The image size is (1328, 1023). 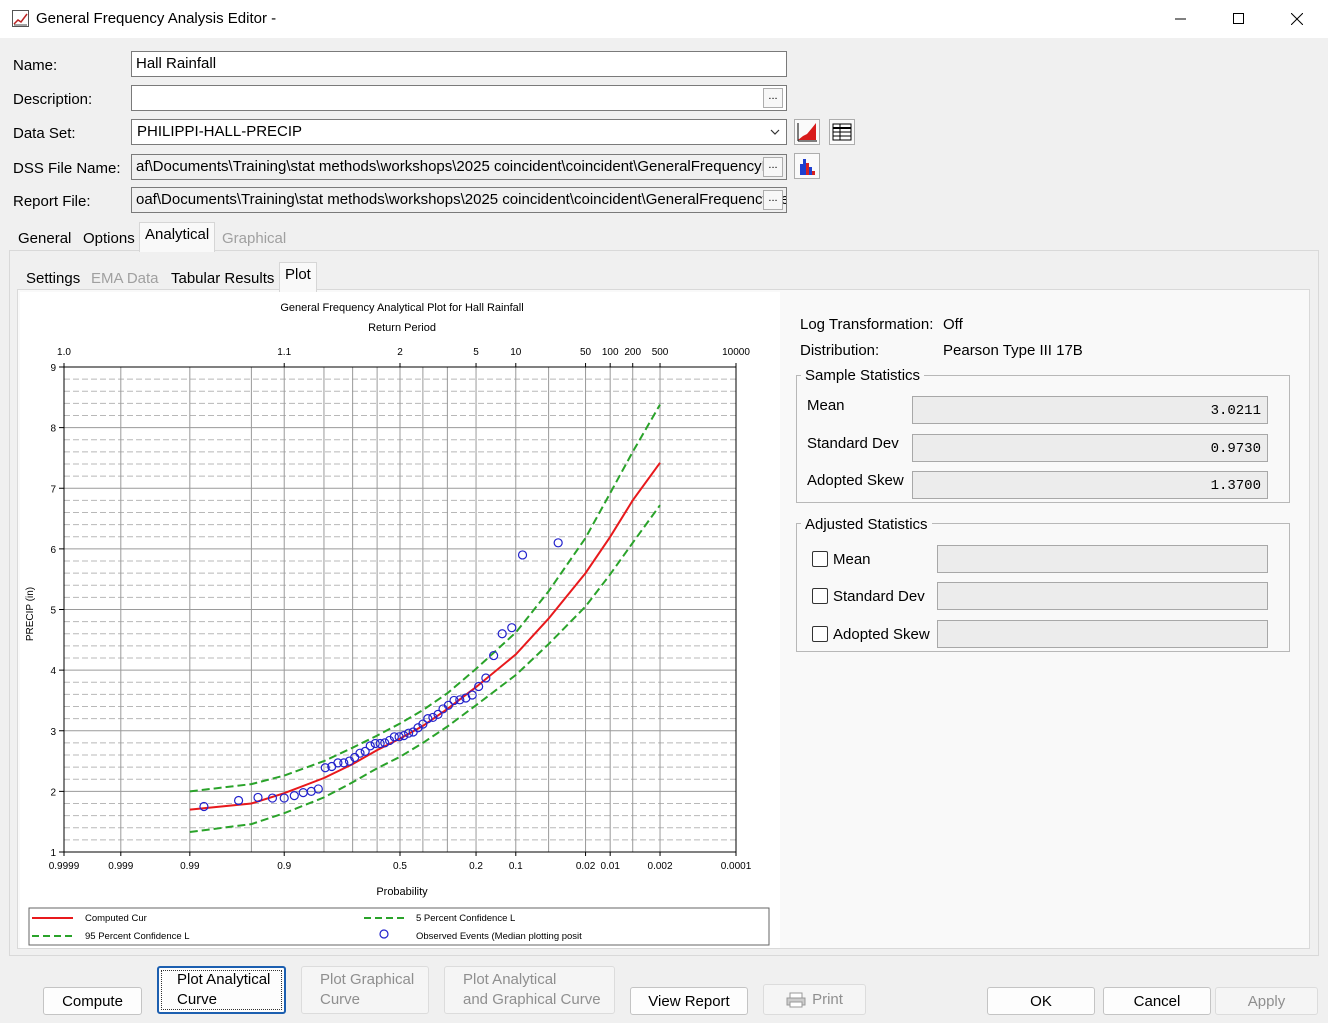 What do you see at coordinates (1102, 559) in the screenshot?
I see `adjusted-mean-input` at bounding box center [1102, 559].